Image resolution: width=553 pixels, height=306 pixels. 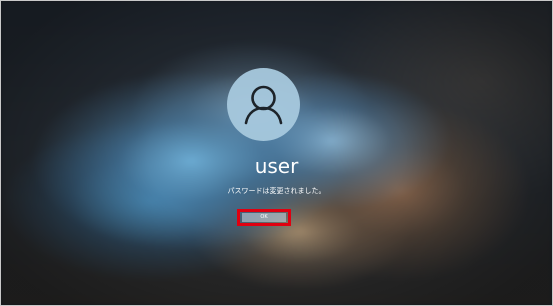 What do you see at coordinates (276, 166) in the screenshot?
I see `user-name: user` at bounding box center [276, 166].